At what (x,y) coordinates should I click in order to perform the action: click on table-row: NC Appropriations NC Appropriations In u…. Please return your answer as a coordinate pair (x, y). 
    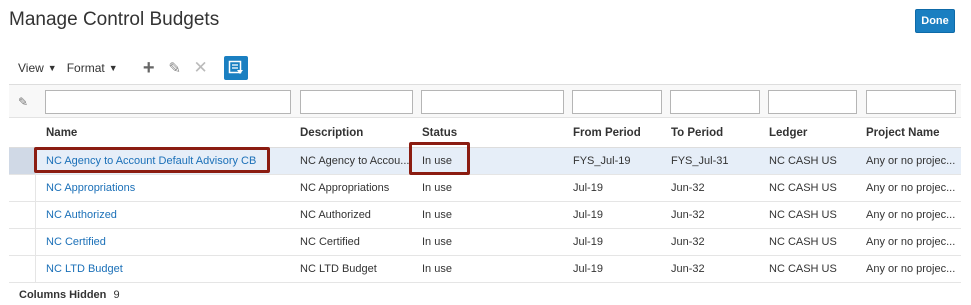
    Looking at the image, I should click on (485, 188).